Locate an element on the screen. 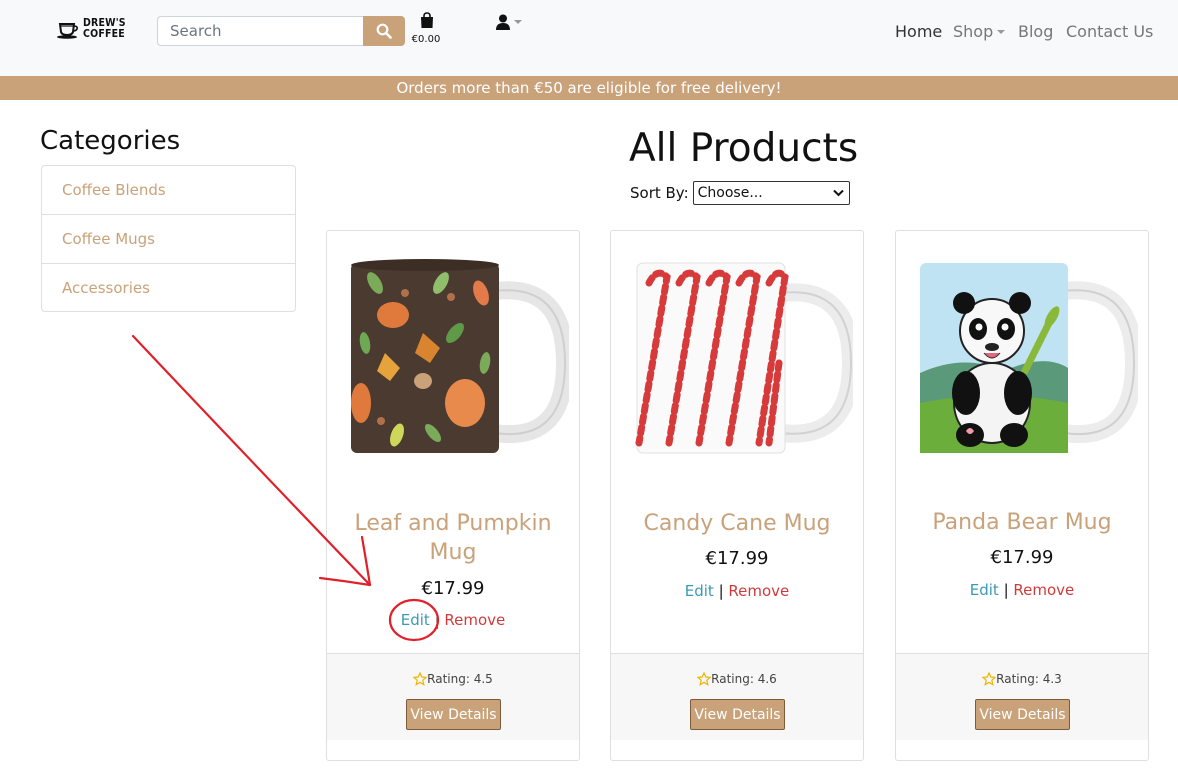 This screenshot has width=1178, height=778. card-footer: Rating: 4.6 View Details is located at coordinates (737, 696).